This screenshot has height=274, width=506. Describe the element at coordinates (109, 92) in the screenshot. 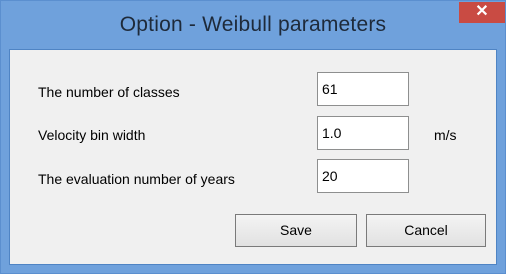

I see `classes-label: The number of classes` at that location.